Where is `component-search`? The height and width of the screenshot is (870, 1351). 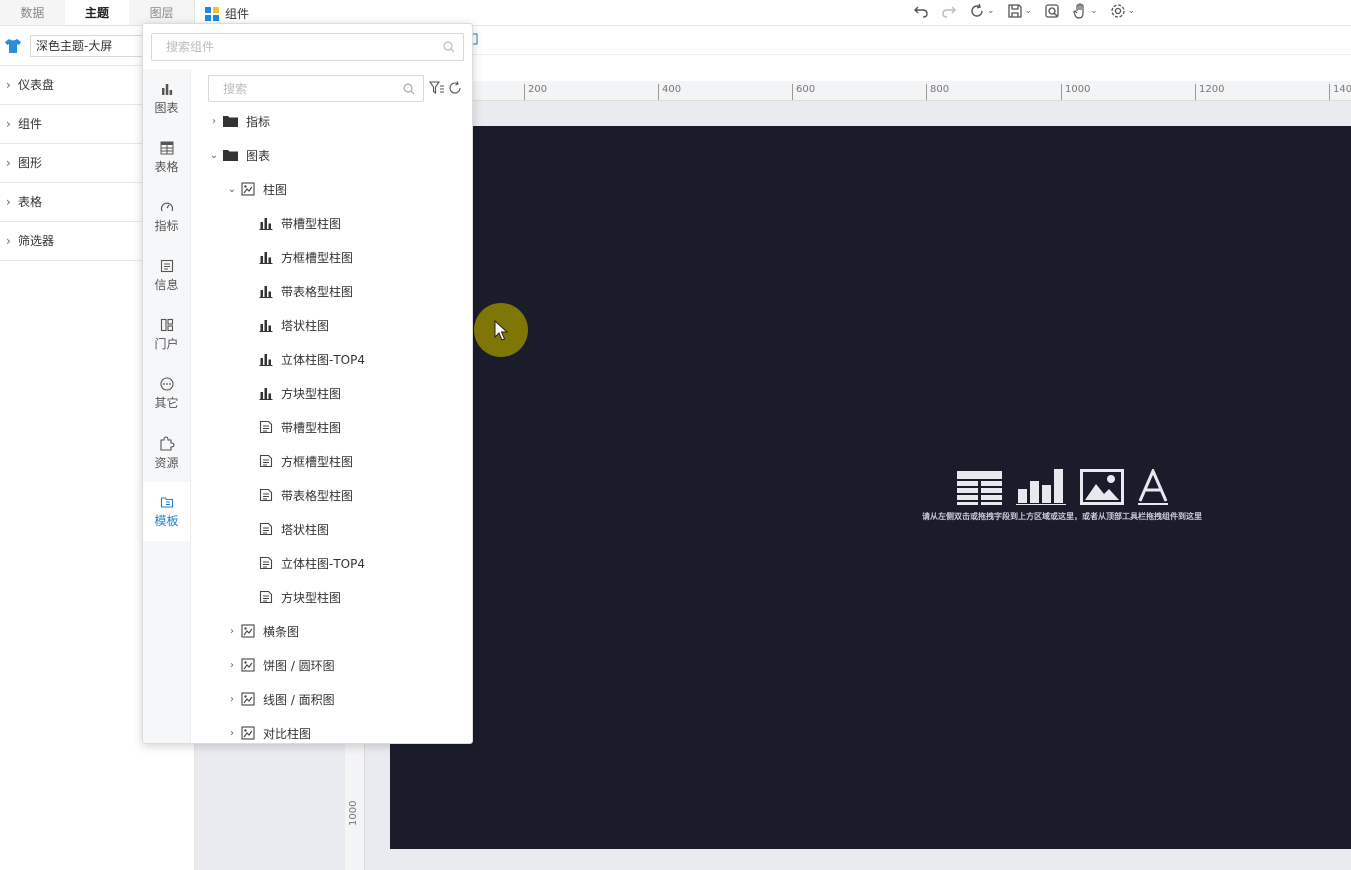
component-search is located at coordinates (307, 47).